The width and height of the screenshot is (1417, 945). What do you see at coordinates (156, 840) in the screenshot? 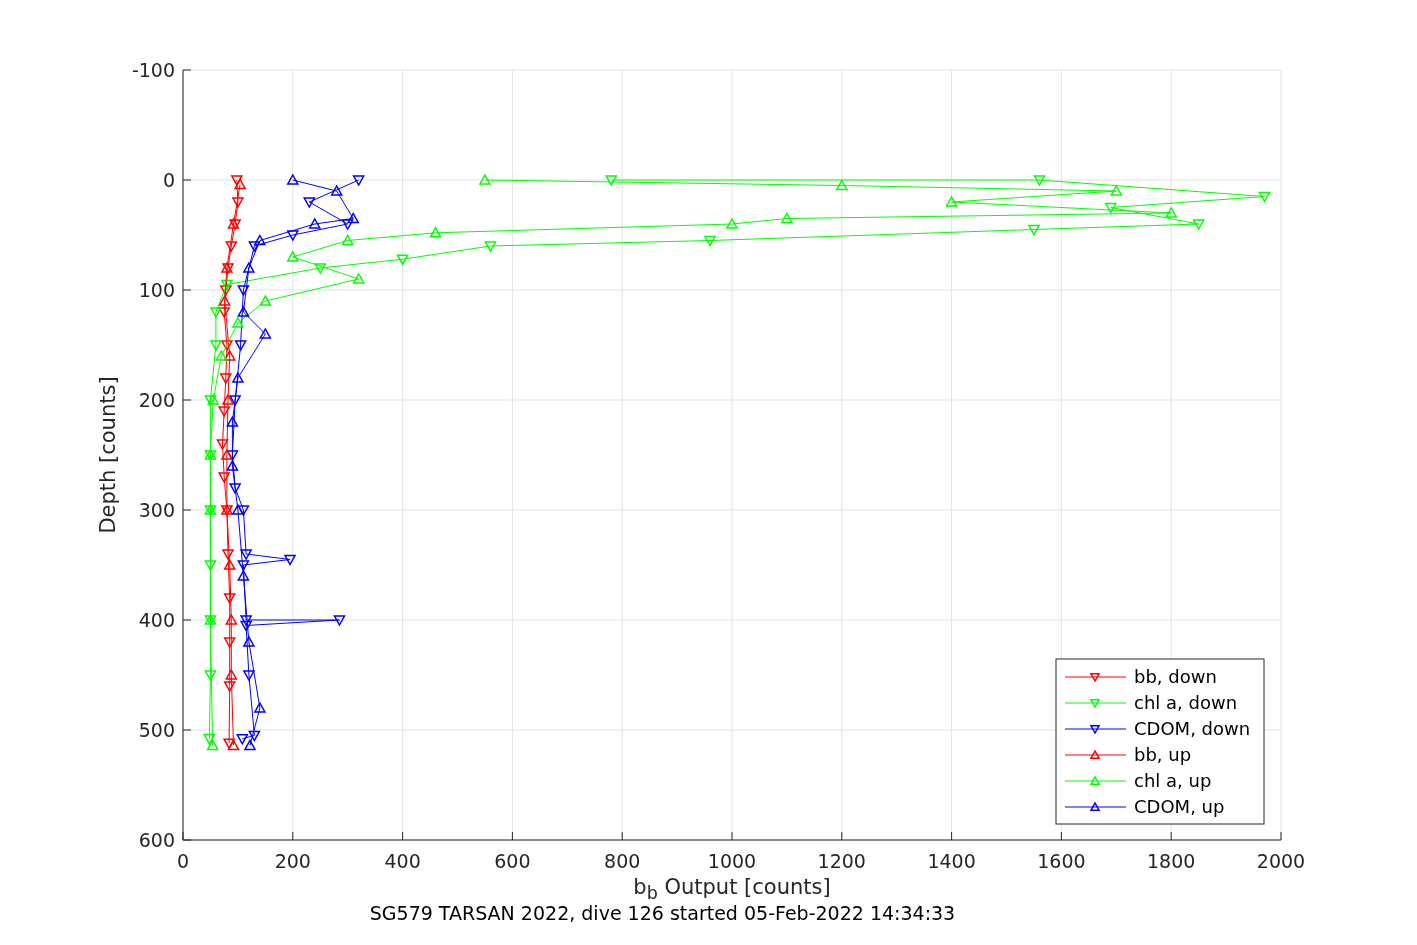
I see `y-tick-label: 600` at bounding box center [156, 840].